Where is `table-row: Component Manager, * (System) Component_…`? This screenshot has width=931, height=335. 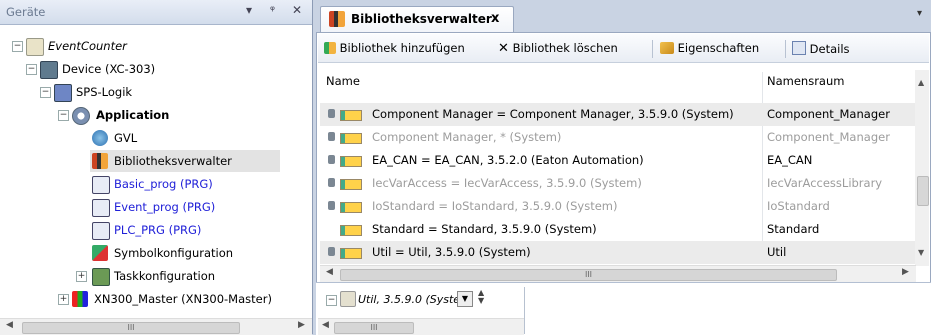
table-row: Component Manager, * (System) Component_… is located at coordinates (620, 137).